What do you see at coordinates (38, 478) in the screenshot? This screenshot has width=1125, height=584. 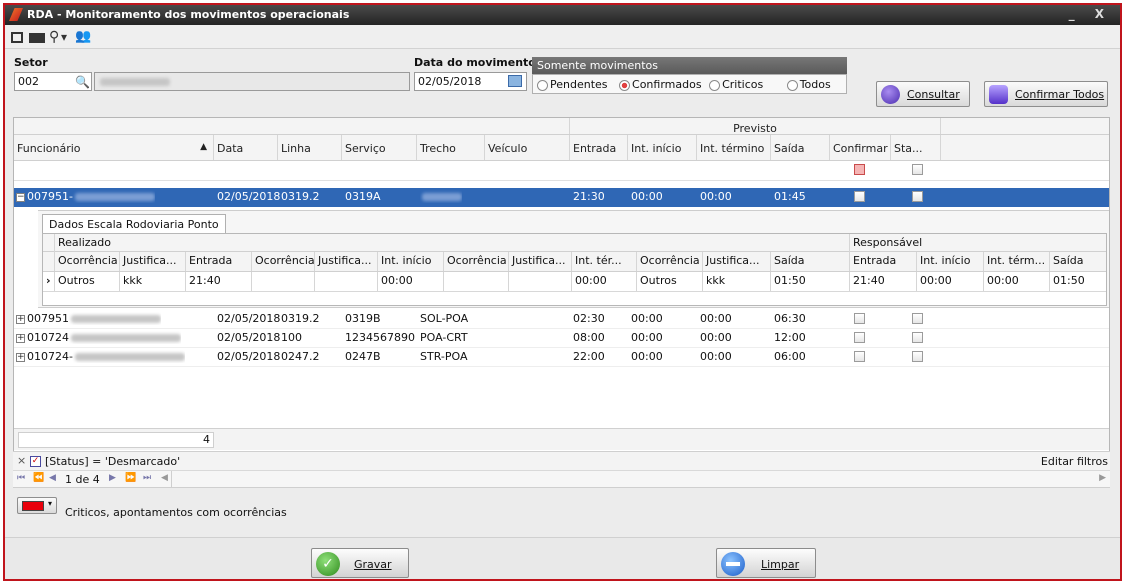 I see `prev-page-icon: ⏪` at bounding box center [38, 478].